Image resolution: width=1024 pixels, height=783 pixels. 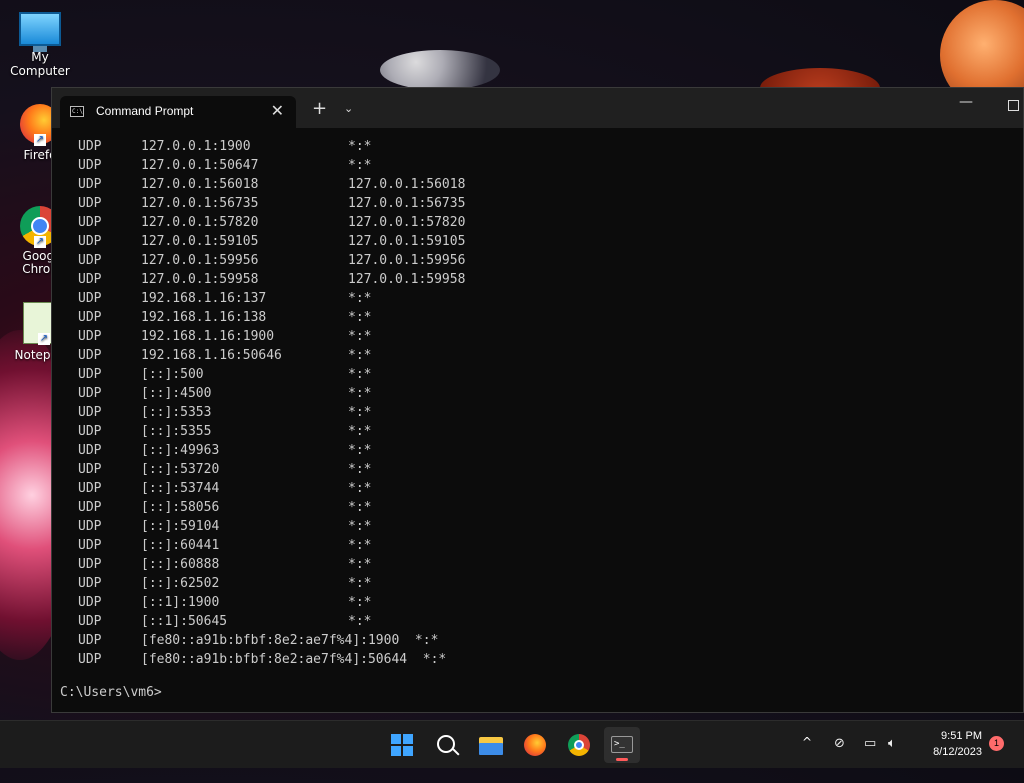 What do you see at coordinates (537, 450) in the screenshot?
I see `terminal-row: UDP [::]:49963 *:*` at bounding box center [537, 450].